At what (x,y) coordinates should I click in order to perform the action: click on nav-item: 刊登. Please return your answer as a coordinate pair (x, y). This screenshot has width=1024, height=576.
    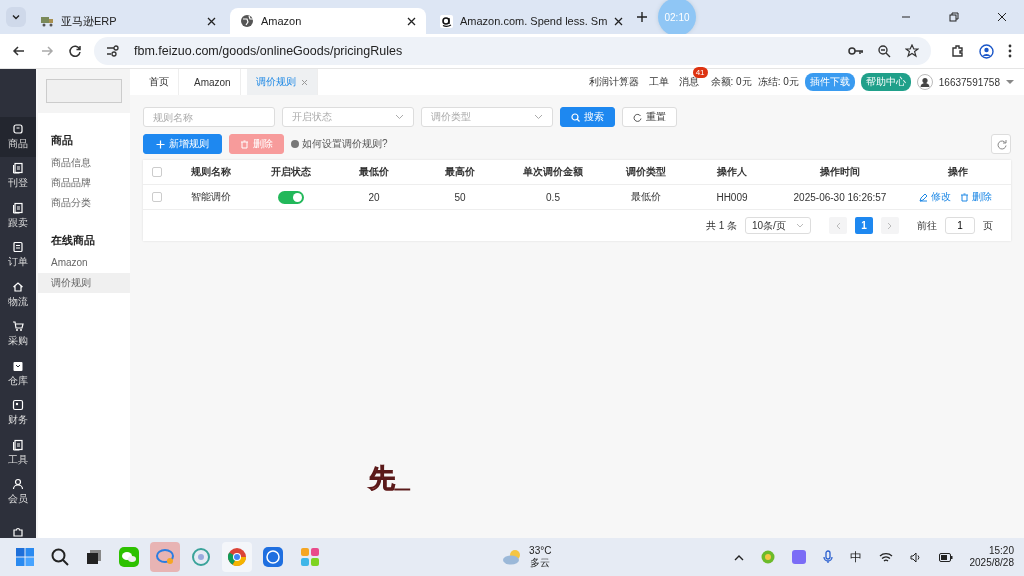
    Looking at the image, I should click on (18, 176).